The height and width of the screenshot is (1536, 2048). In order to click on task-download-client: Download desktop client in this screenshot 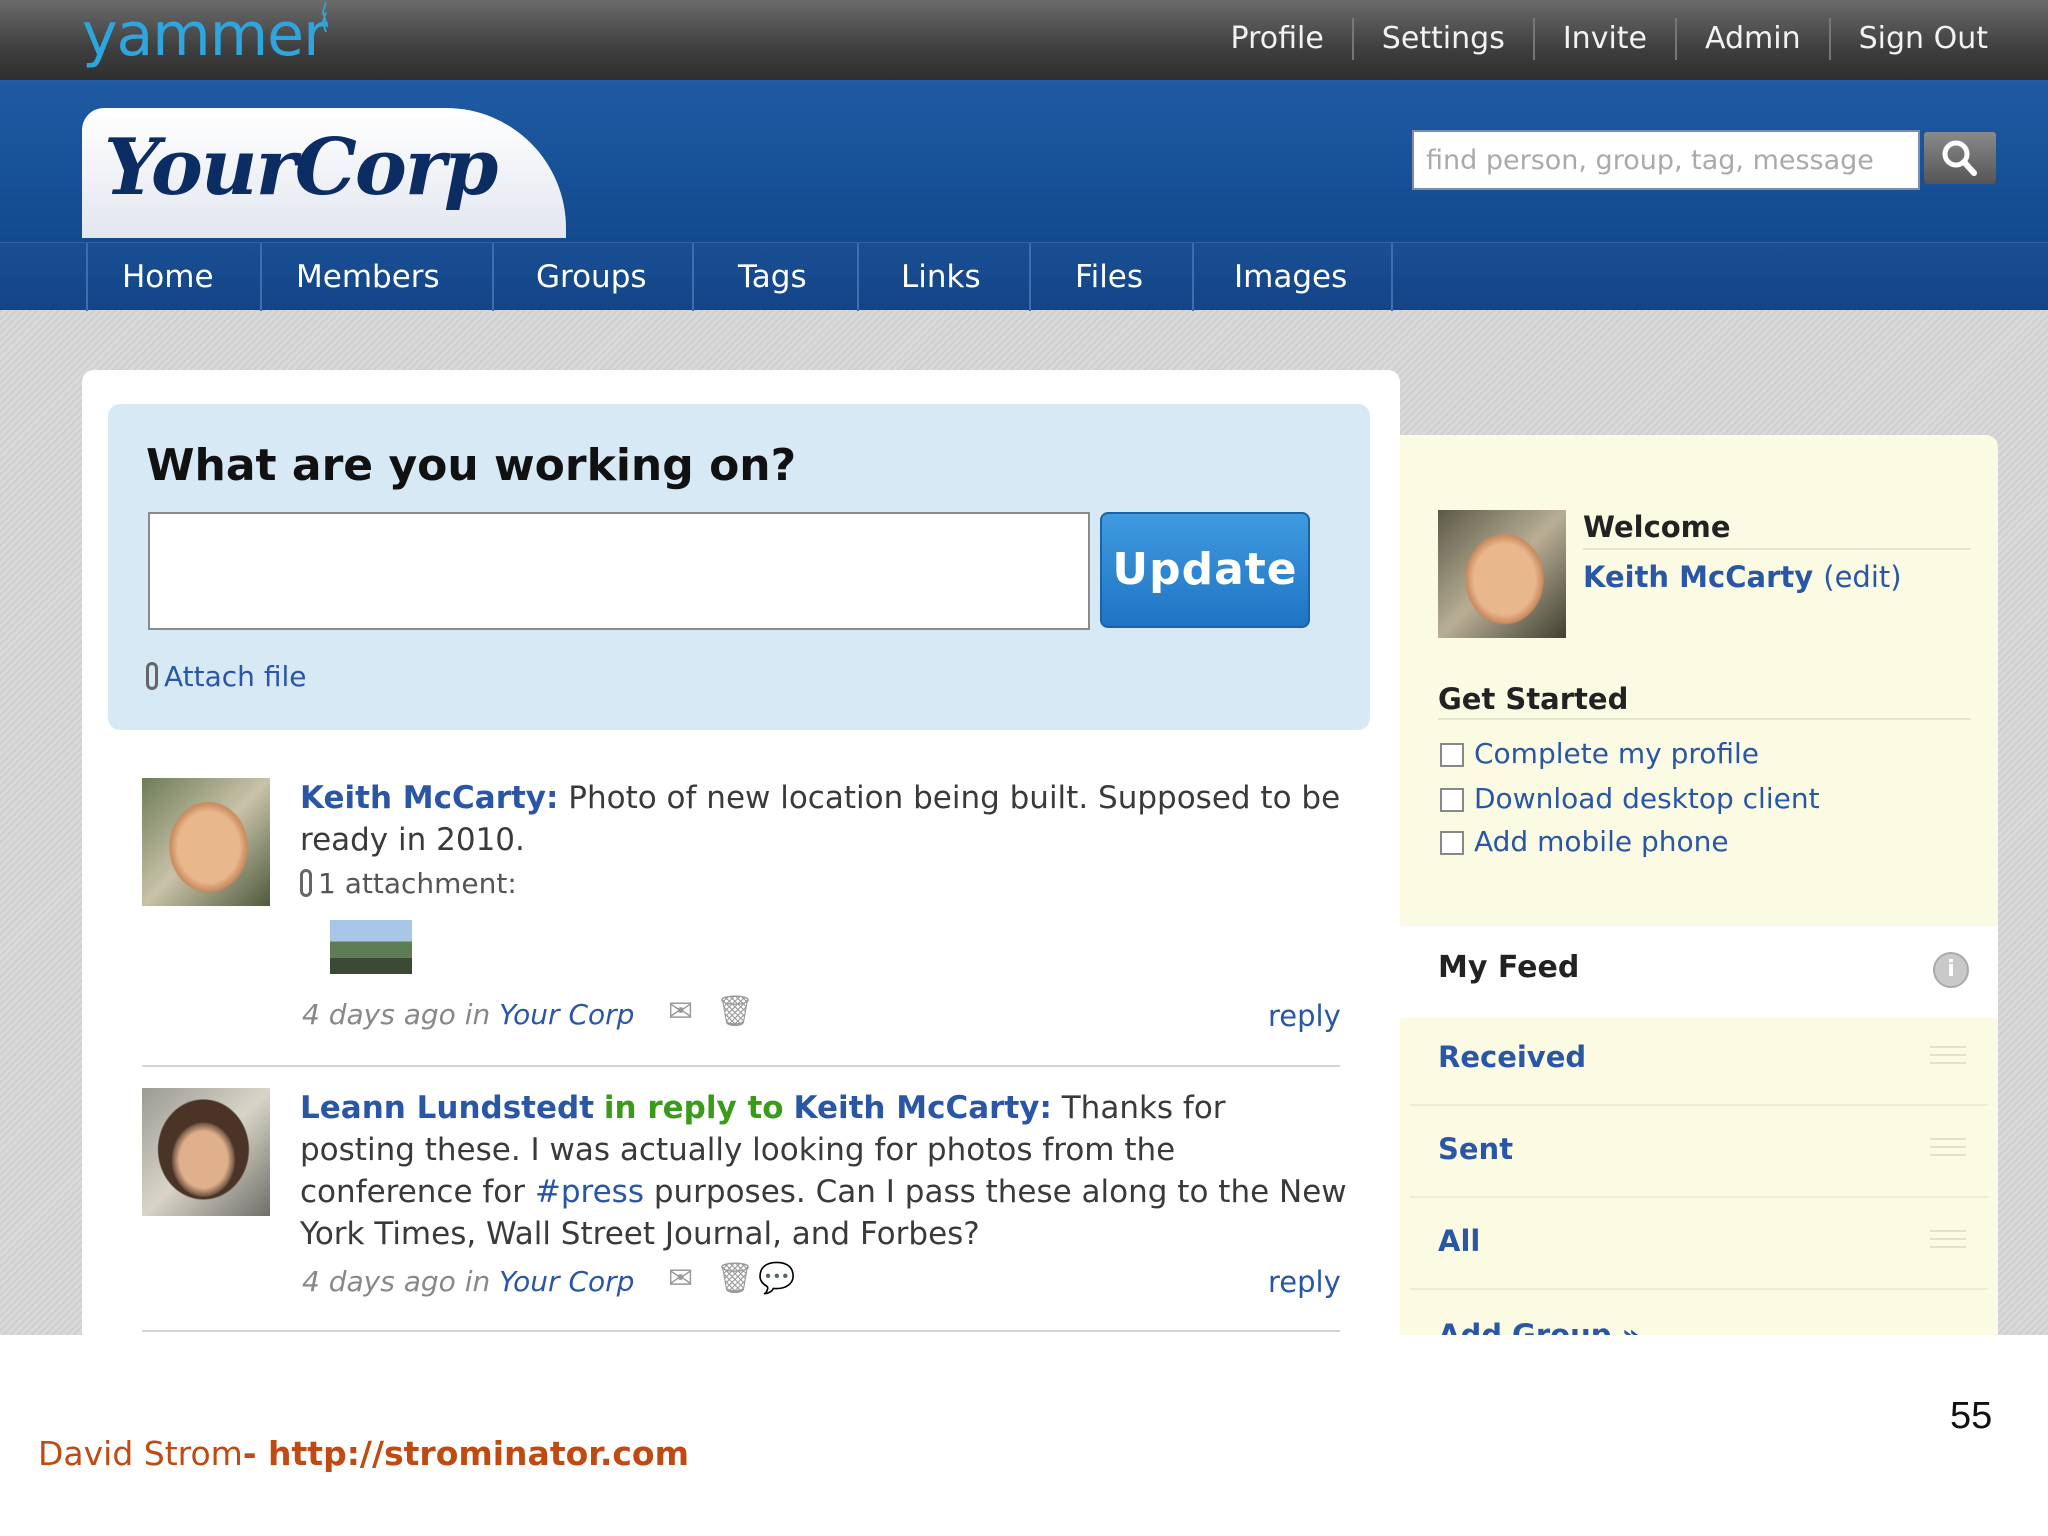, I will do `click(1630, 798)`.